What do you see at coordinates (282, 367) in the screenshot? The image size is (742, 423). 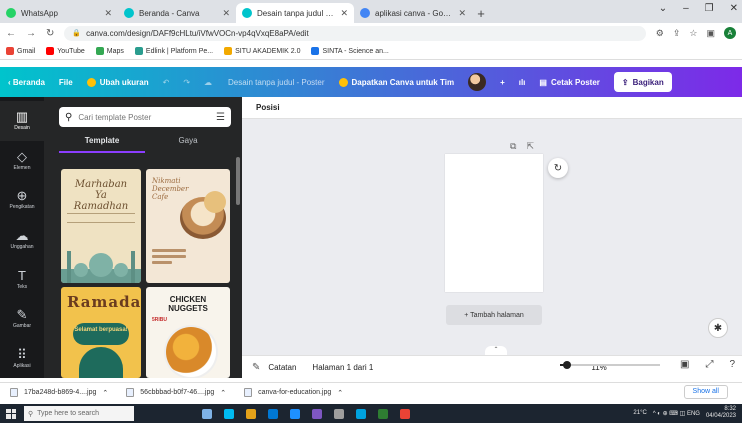 I see `notes-button: Catatan` at bounding box center [282, 367].